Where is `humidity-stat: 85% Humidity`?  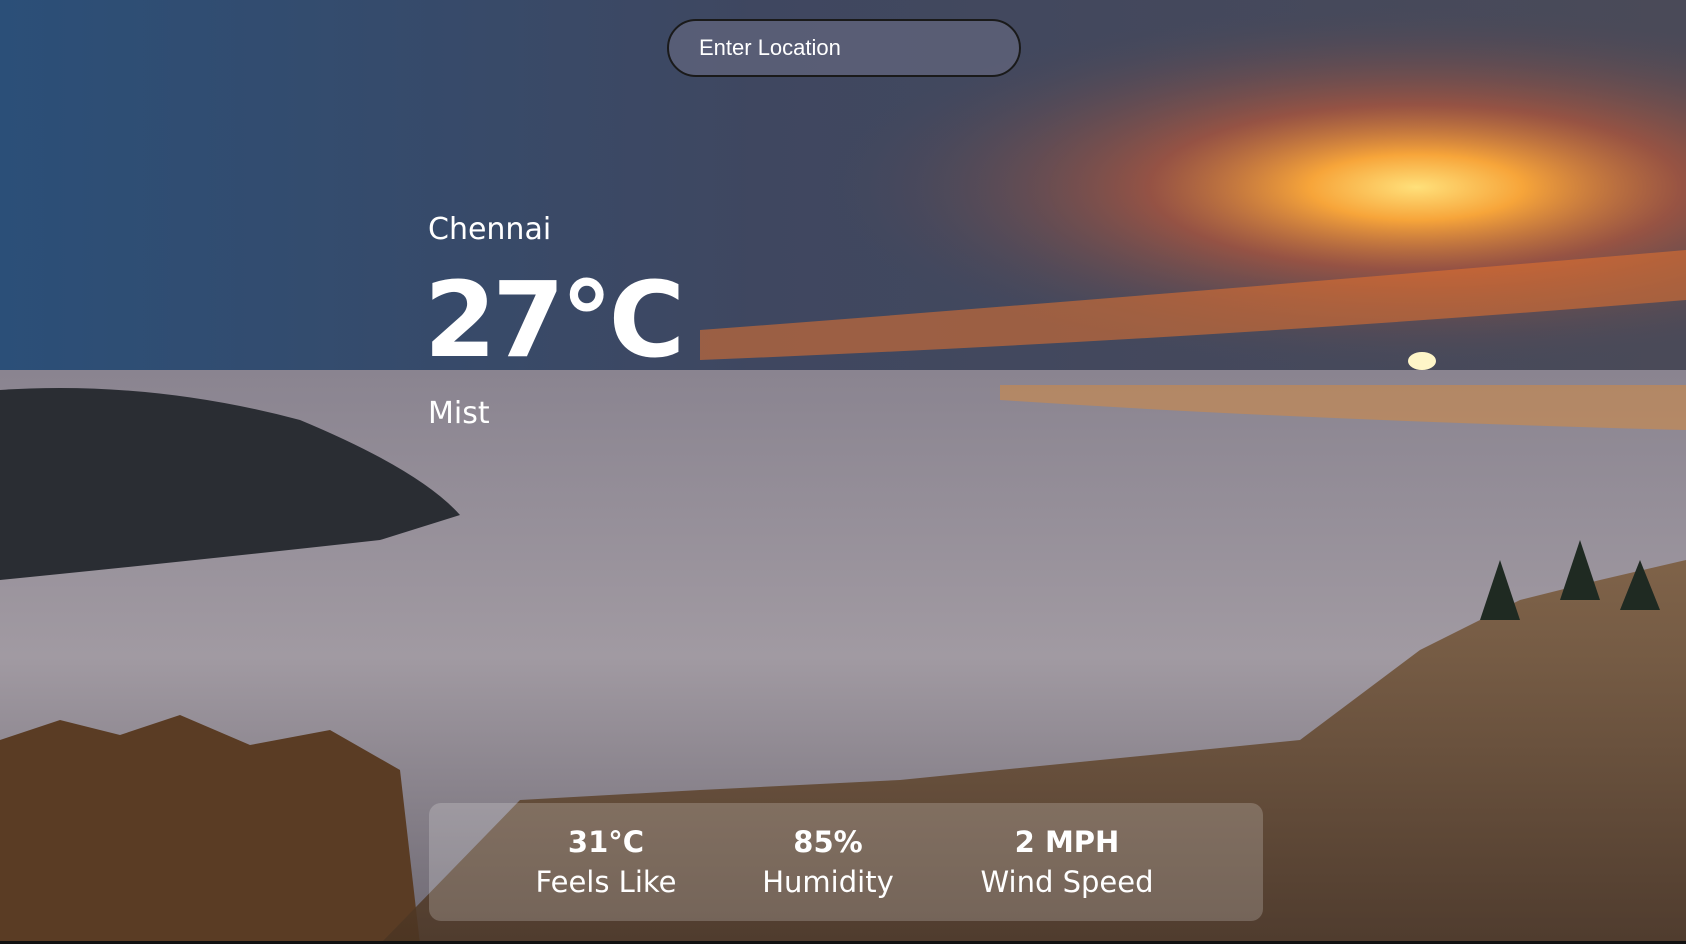 humidity-stat: 85% Humidity is located at coordinates (828, 863).